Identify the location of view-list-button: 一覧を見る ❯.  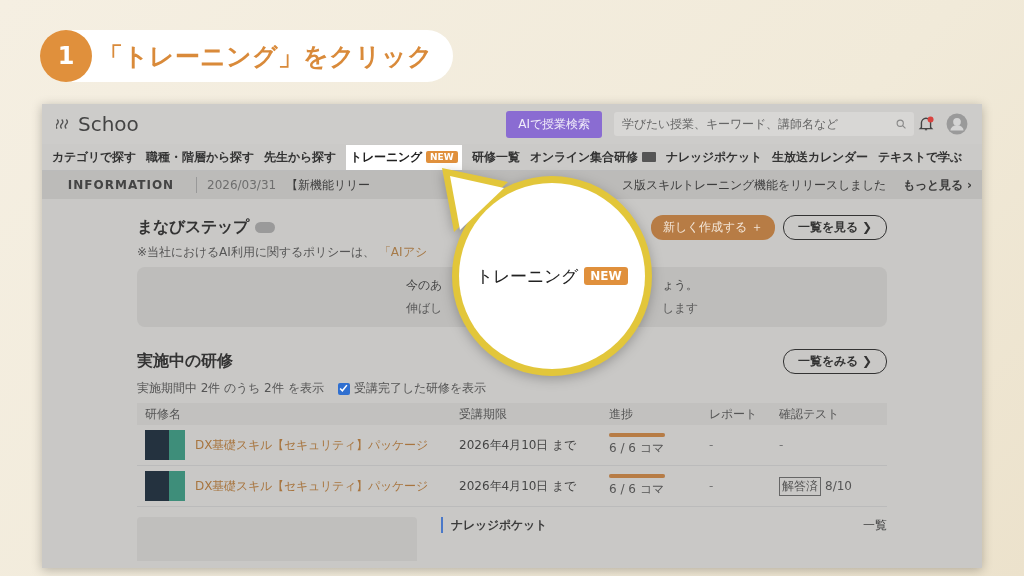
(834, 227).